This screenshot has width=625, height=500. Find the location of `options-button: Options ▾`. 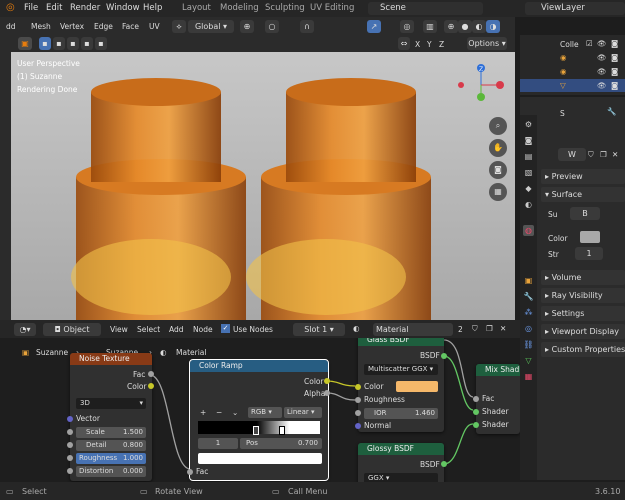

options-button: Options ▾ is located at coordinates (487, 43).